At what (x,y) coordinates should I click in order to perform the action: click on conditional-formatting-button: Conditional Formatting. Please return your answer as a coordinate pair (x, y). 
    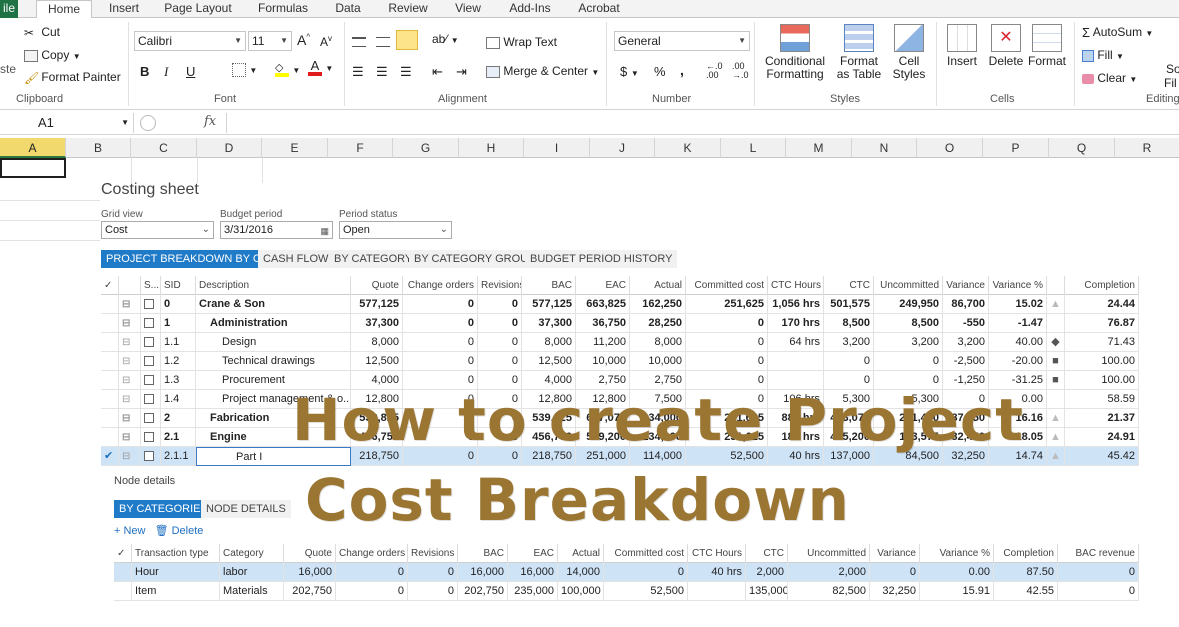
    Looking at the image, I should click on (795, 52).